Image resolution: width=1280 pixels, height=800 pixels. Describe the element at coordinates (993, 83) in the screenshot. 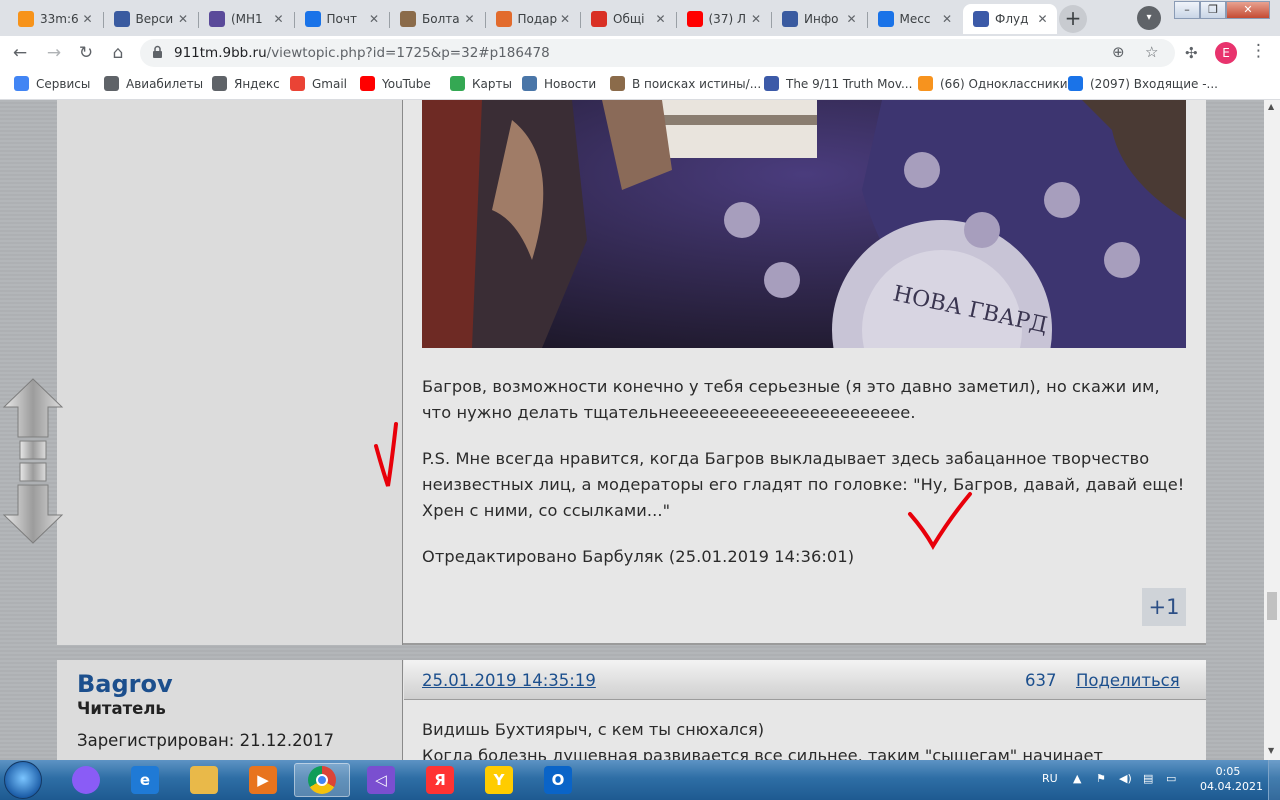

I see `bookmark-item: (66) Одноклассники` at that location.